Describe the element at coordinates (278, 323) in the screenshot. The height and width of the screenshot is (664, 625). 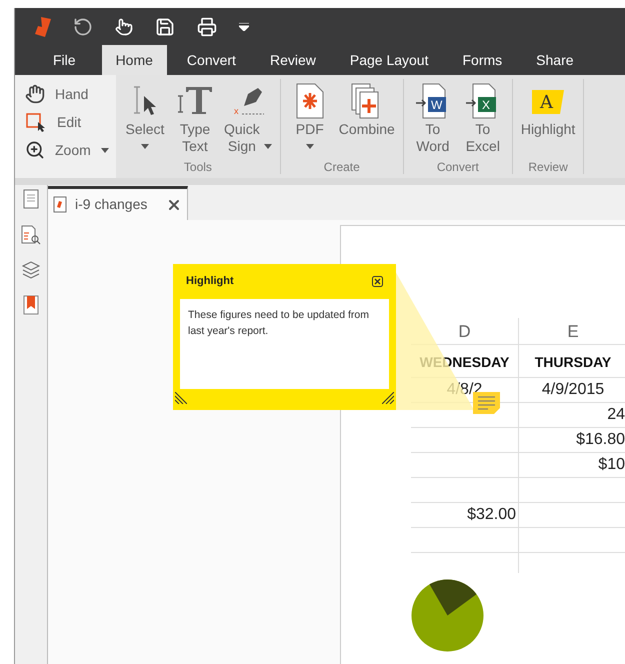
I see `note-text: These figures need to be updated from last year's report.` at that location.